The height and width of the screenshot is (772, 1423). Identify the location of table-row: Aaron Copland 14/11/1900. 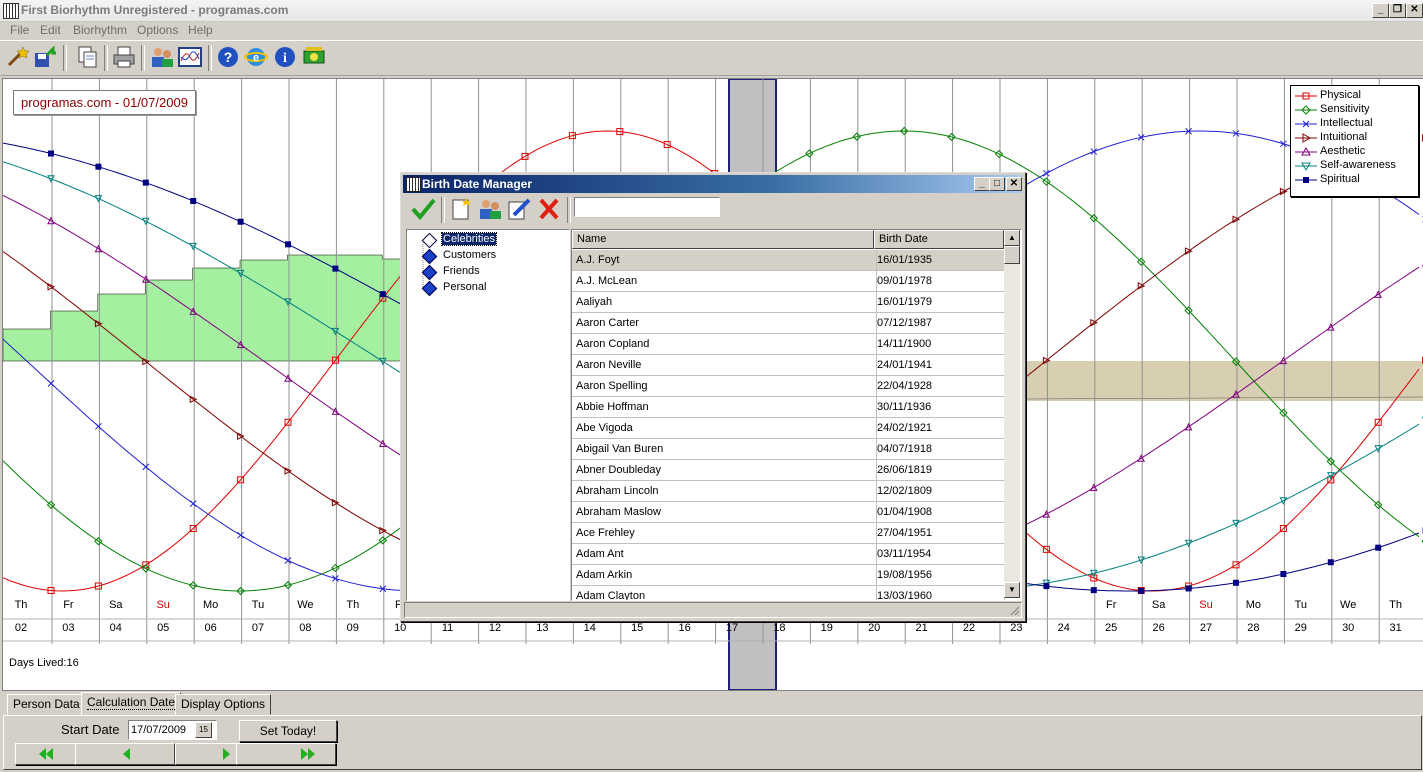
(788, 344).